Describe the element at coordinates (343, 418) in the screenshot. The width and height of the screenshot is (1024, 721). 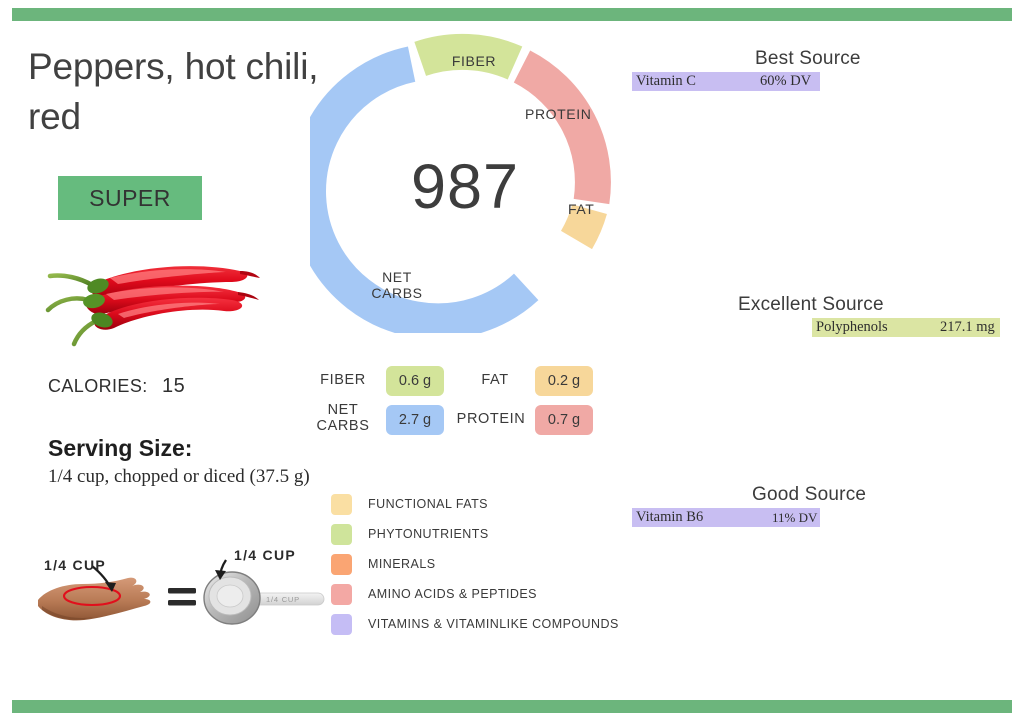
I see `macro-label-net-carbs: NET CARBS` at that location.